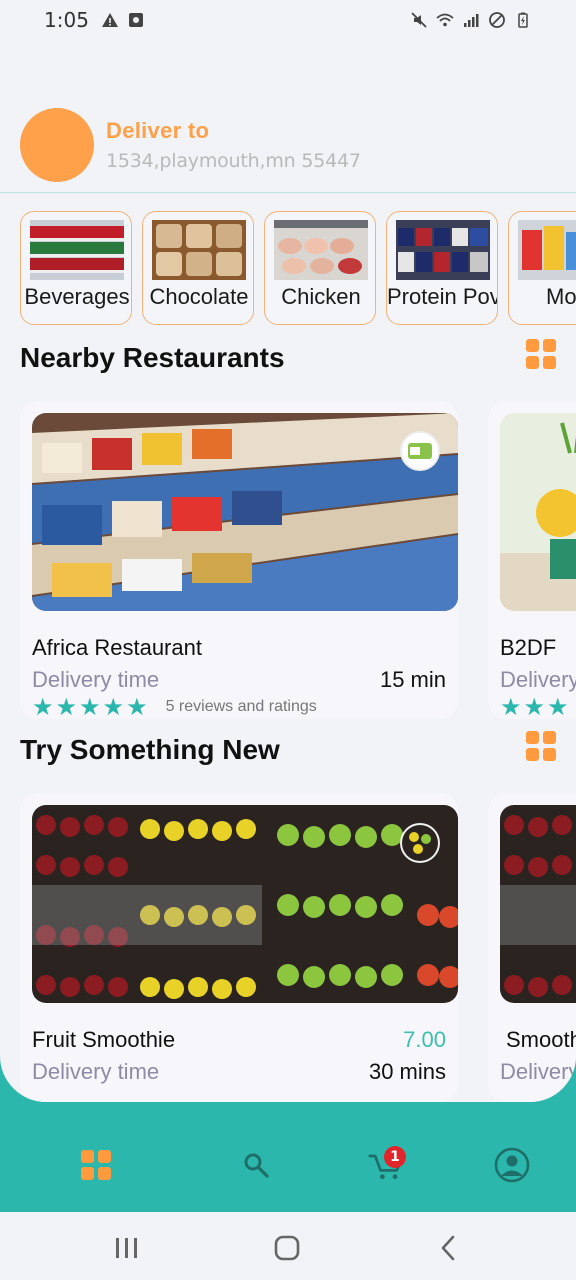 The height and width of the screenshot is (1280, 576). Describe the element at coordinates (420, 451) in the screenshot. I see `restaurant-logo` at that location.